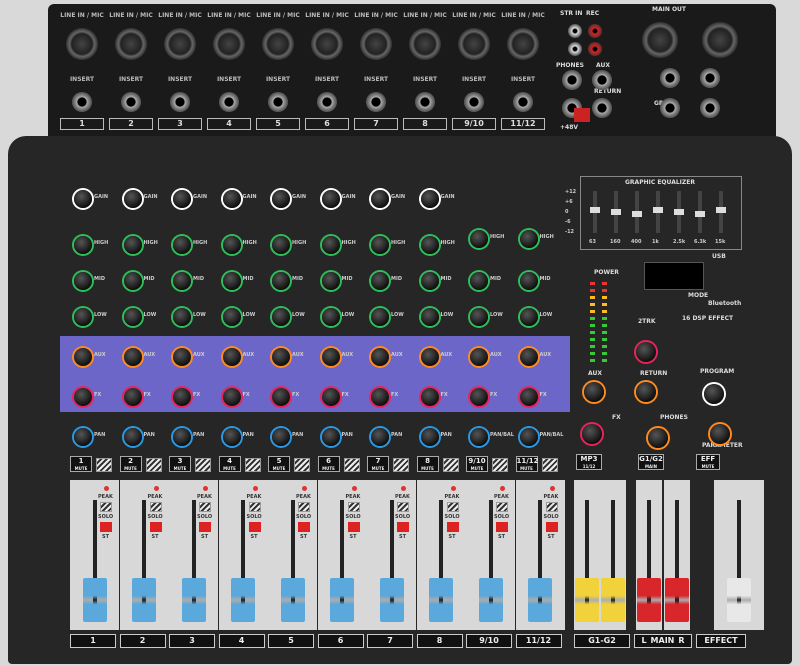  I want to click on program-knob, so click(714, 394).